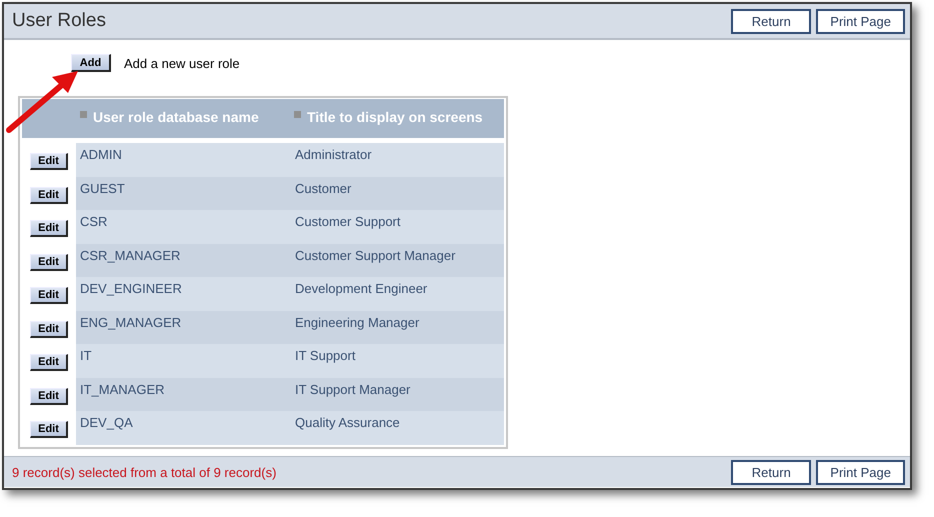  Describe the element at coordinates (348, 222) in the screenshot. I see `table-cell-text: Customer Support` at that location.